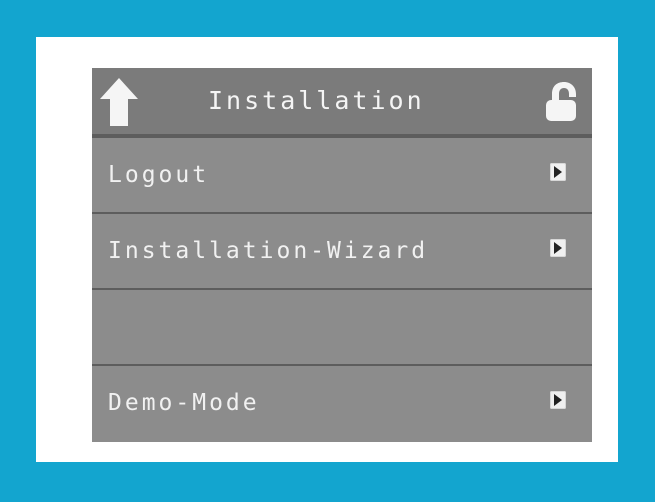  Describe the element at coordinates (342, 174) in the screenshot. I see `menu-item-logout: Logout` at that location.